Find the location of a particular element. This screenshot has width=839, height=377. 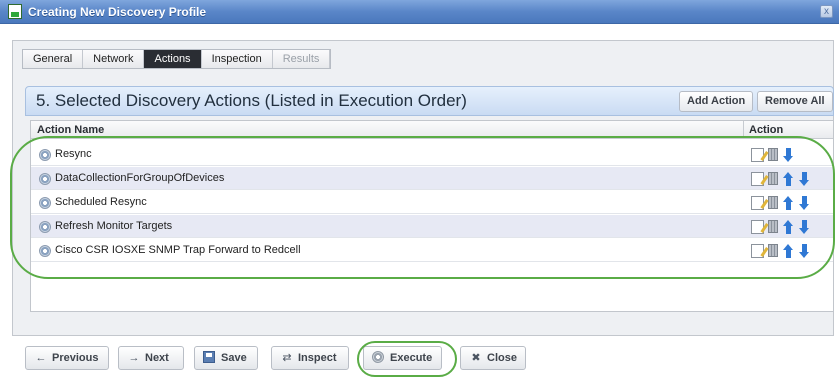

arrow-left-icon: ← is located at coordinates (41, 358).